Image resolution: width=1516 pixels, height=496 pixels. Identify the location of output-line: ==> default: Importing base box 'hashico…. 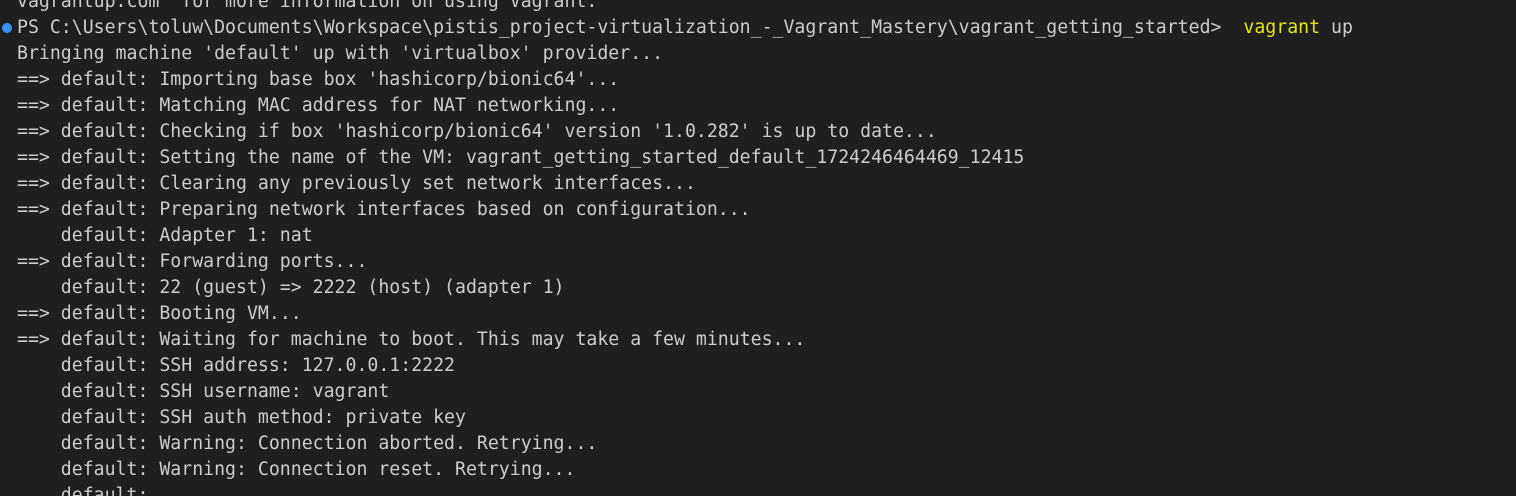
(676, 80).